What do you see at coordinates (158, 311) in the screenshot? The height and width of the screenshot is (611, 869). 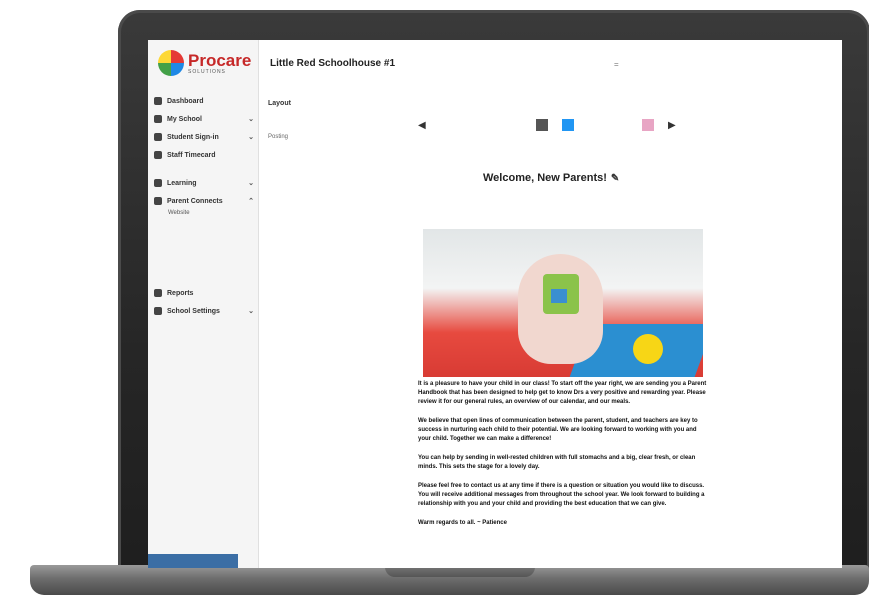 I see `settings-icon` at bounding box center [158, 311].